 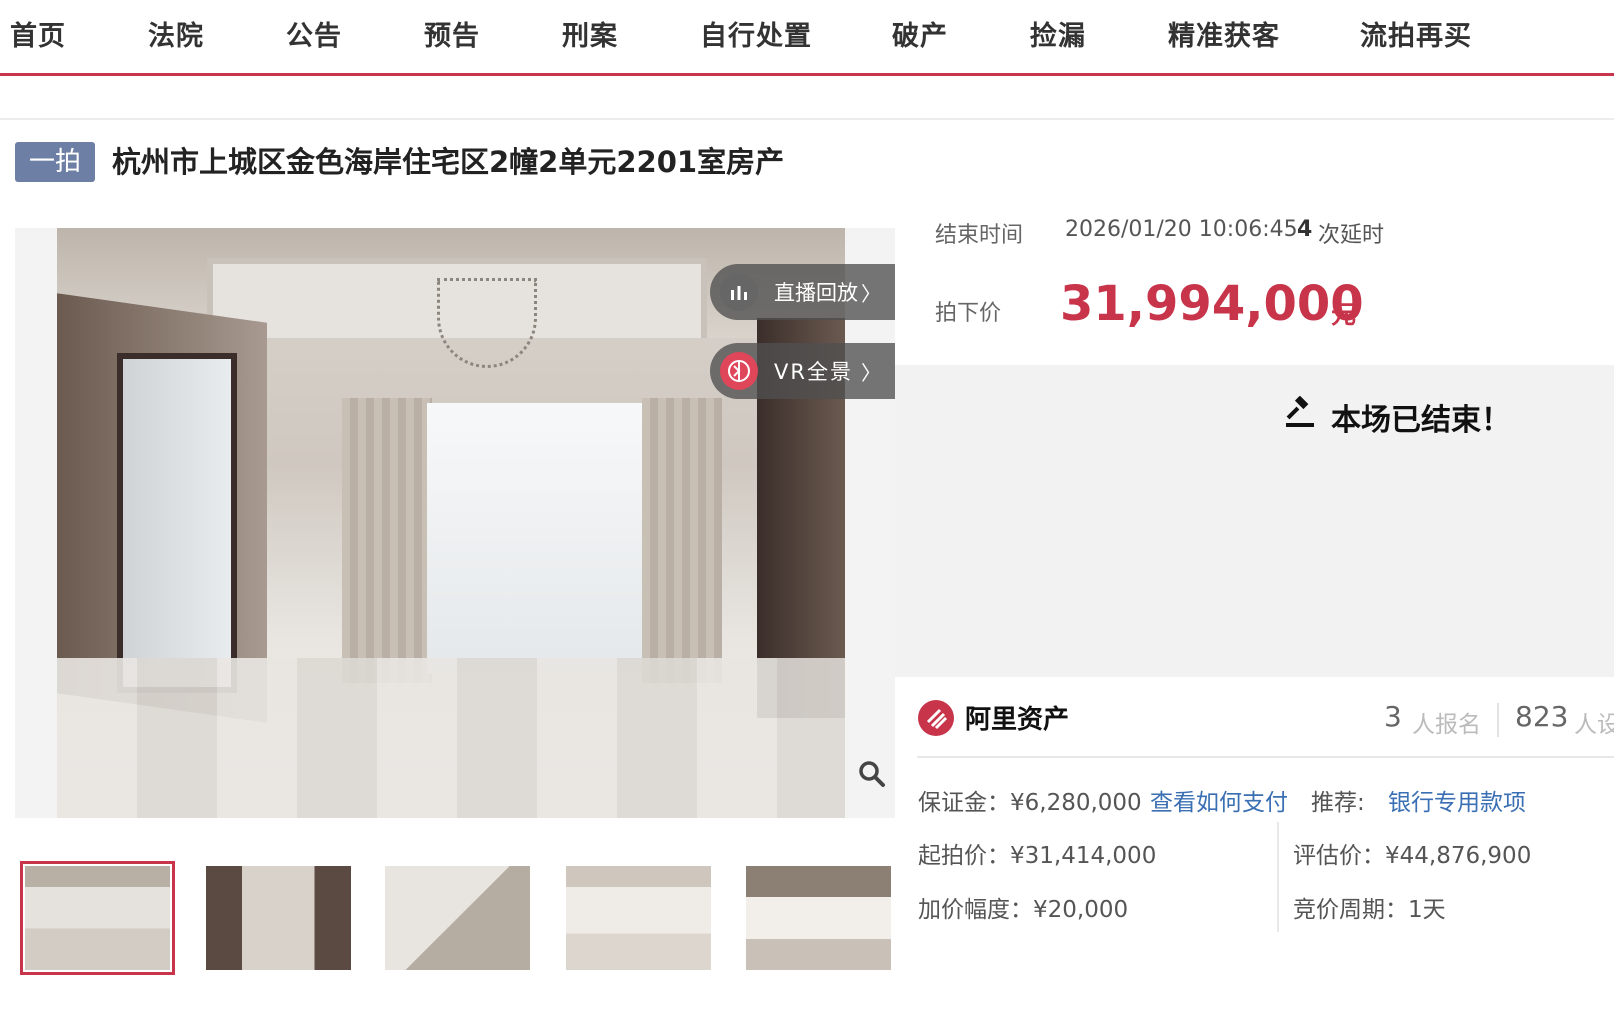 I want to click on vr-panorama-icon, so click(x=739, y=371).